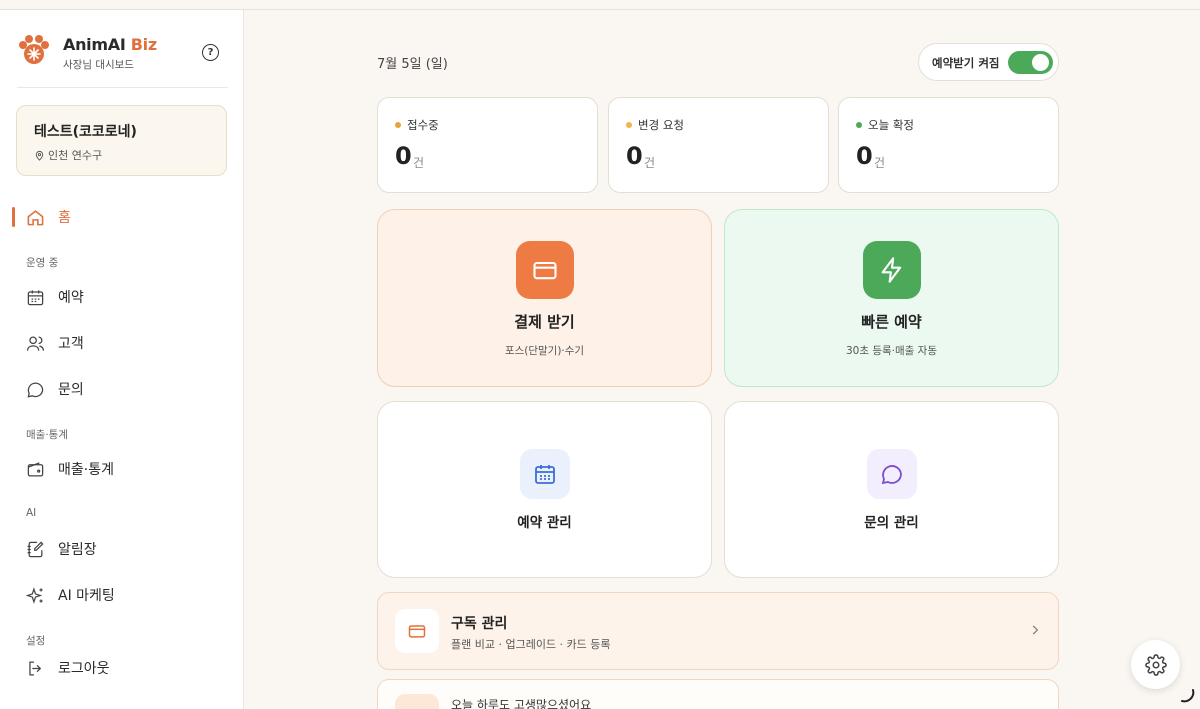 The height and width of the screenshot is (709, 1200). I want to click on lightning-icon, so click(891, 270).